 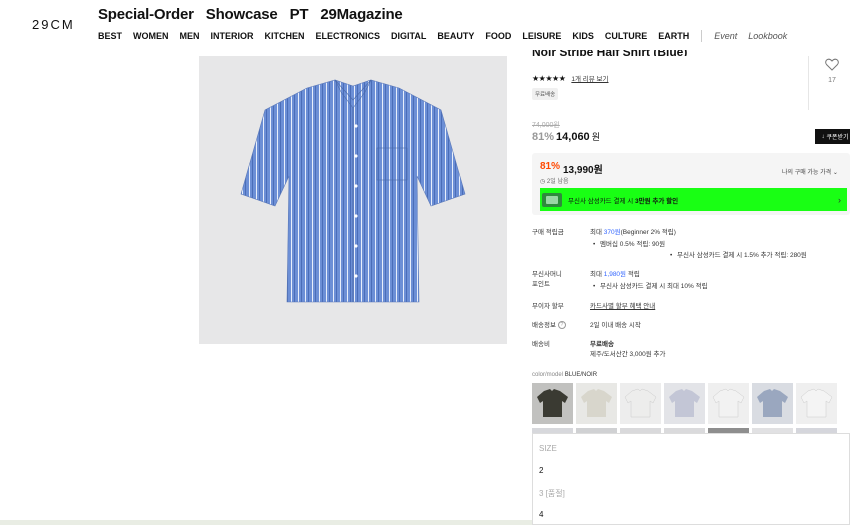 What do you see at coordinates (550, 166) in the screenshot?
I see `benefit-discount-rate: 81%` at bounding box center [550, 166].